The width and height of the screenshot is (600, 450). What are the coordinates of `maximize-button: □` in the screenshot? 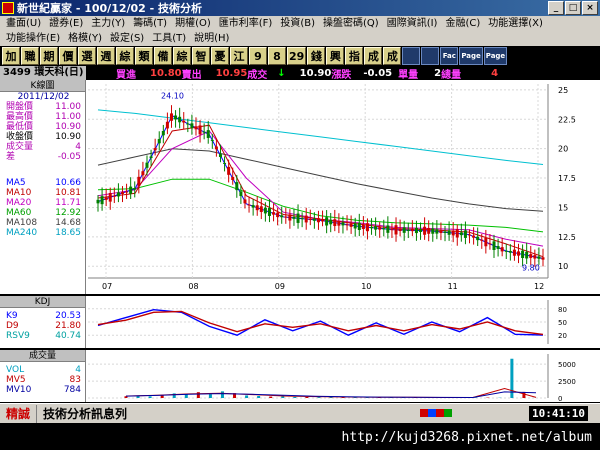 It's located at (573, 8).